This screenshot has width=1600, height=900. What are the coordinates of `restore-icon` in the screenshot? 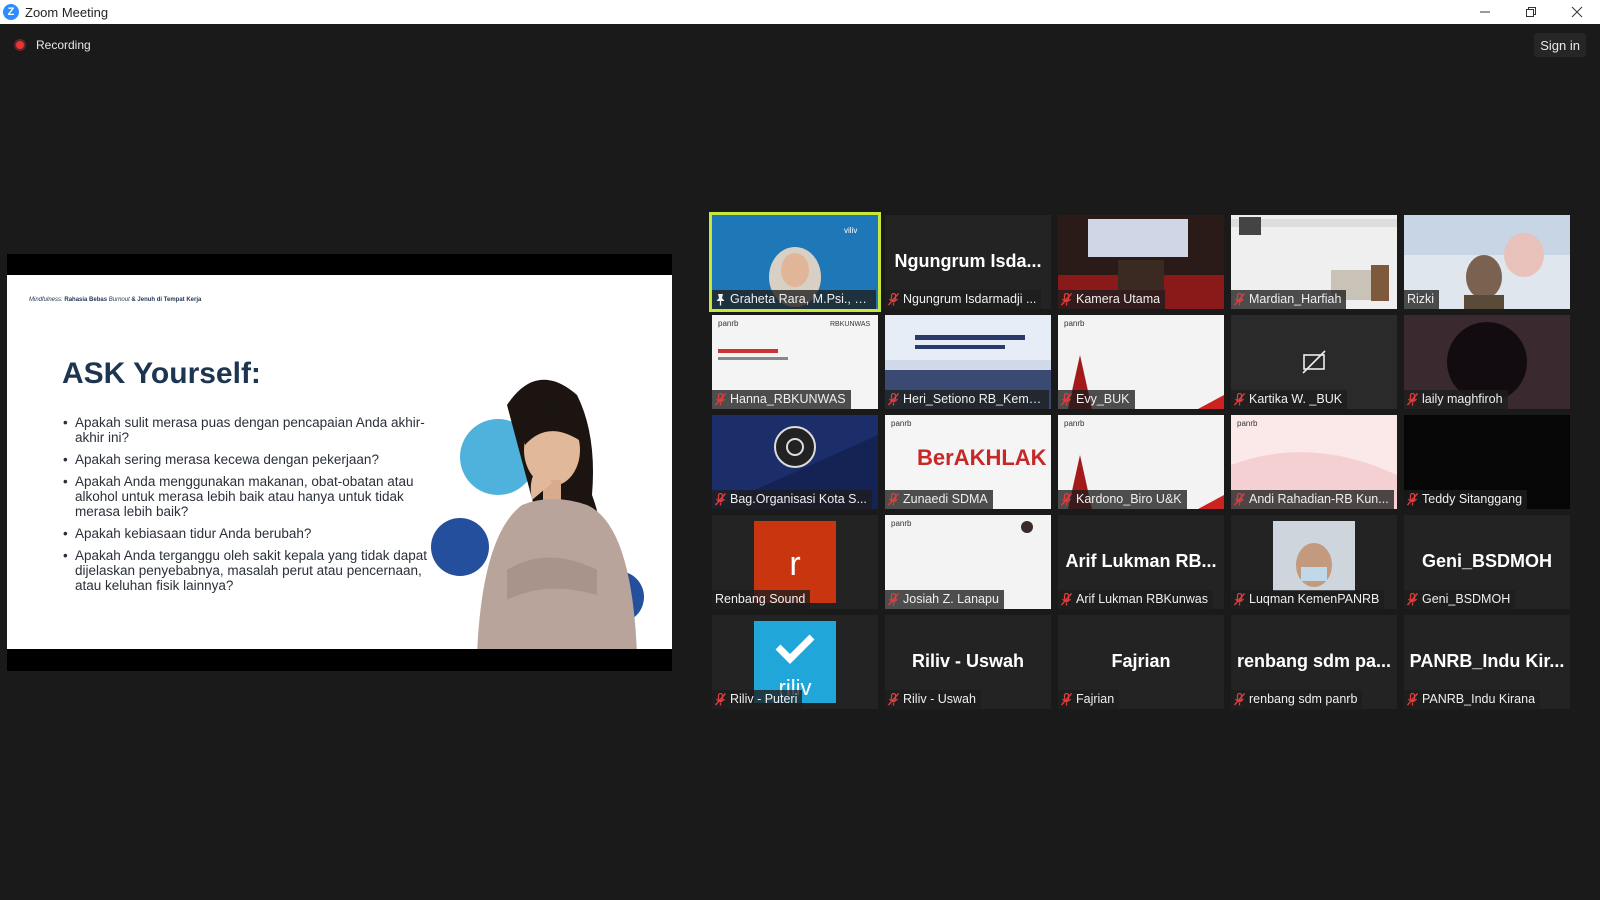 It's located at (1531, 12).